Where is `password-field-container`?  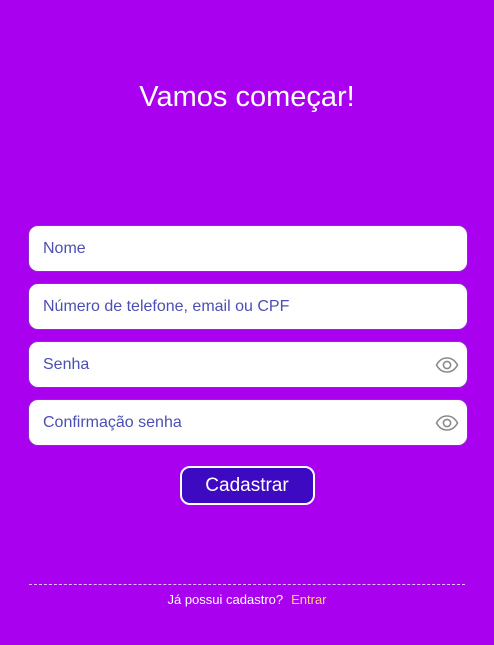 password-field-container is located at coordinates (248, 364).